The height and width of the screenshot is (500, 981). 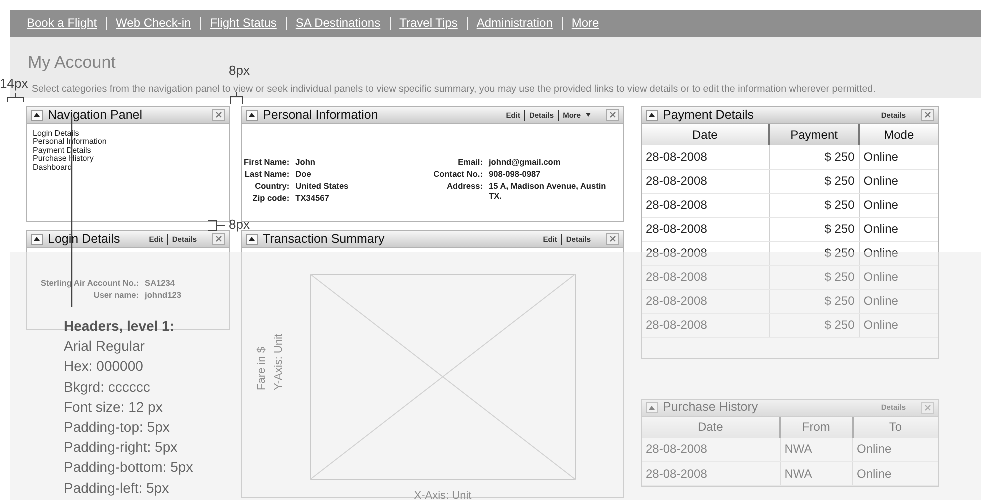 I want to click on field-value: johnd@gmail.com, so click(x=525, y=162).